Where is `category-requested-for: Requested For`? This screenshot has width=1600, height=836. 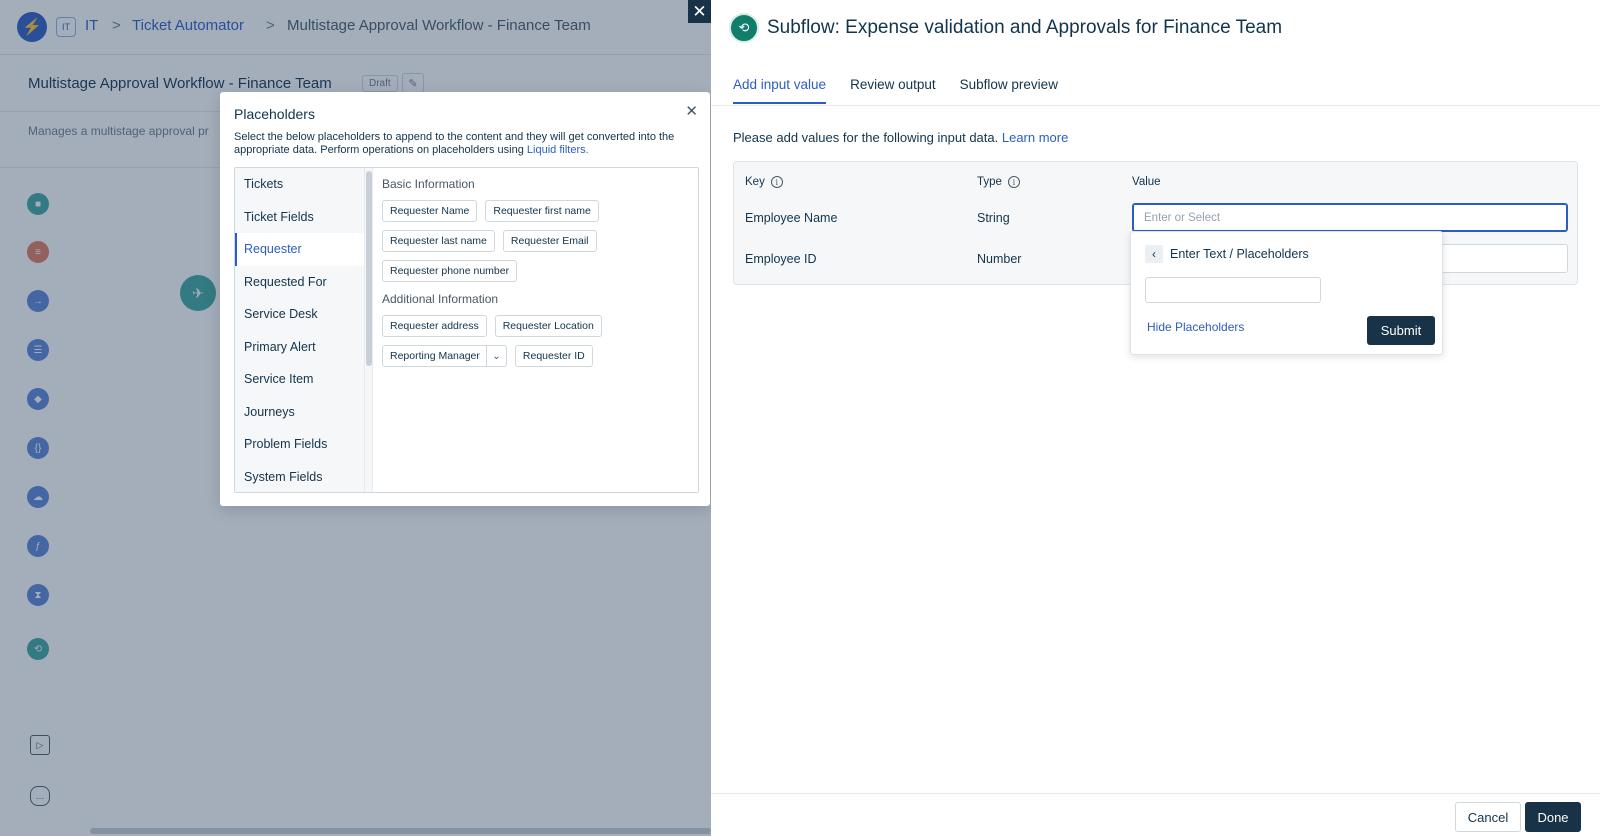 category-requested-for: Requested For is located at coordinates (299, 282).